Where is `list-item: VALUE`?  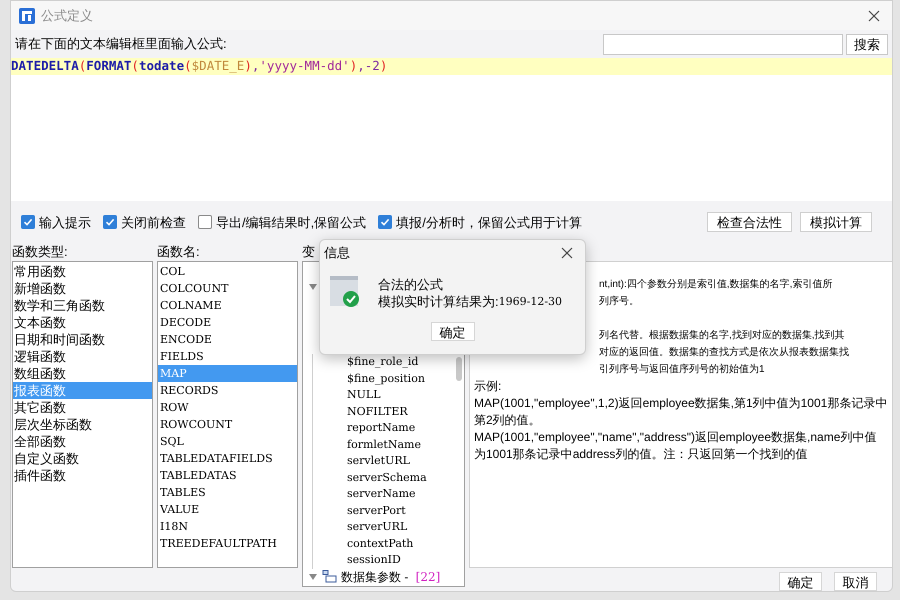
list-item: VALUE is located at coordinates (227, 509).